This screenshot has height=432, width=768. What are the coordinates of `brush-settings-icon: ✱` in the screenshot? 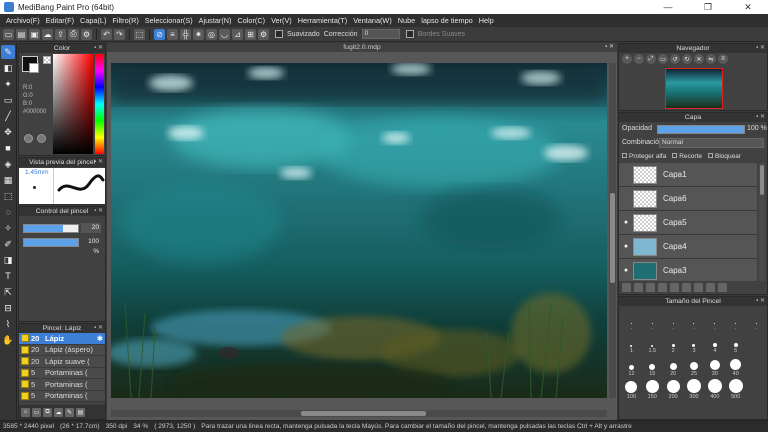 It's located at (101, 338).